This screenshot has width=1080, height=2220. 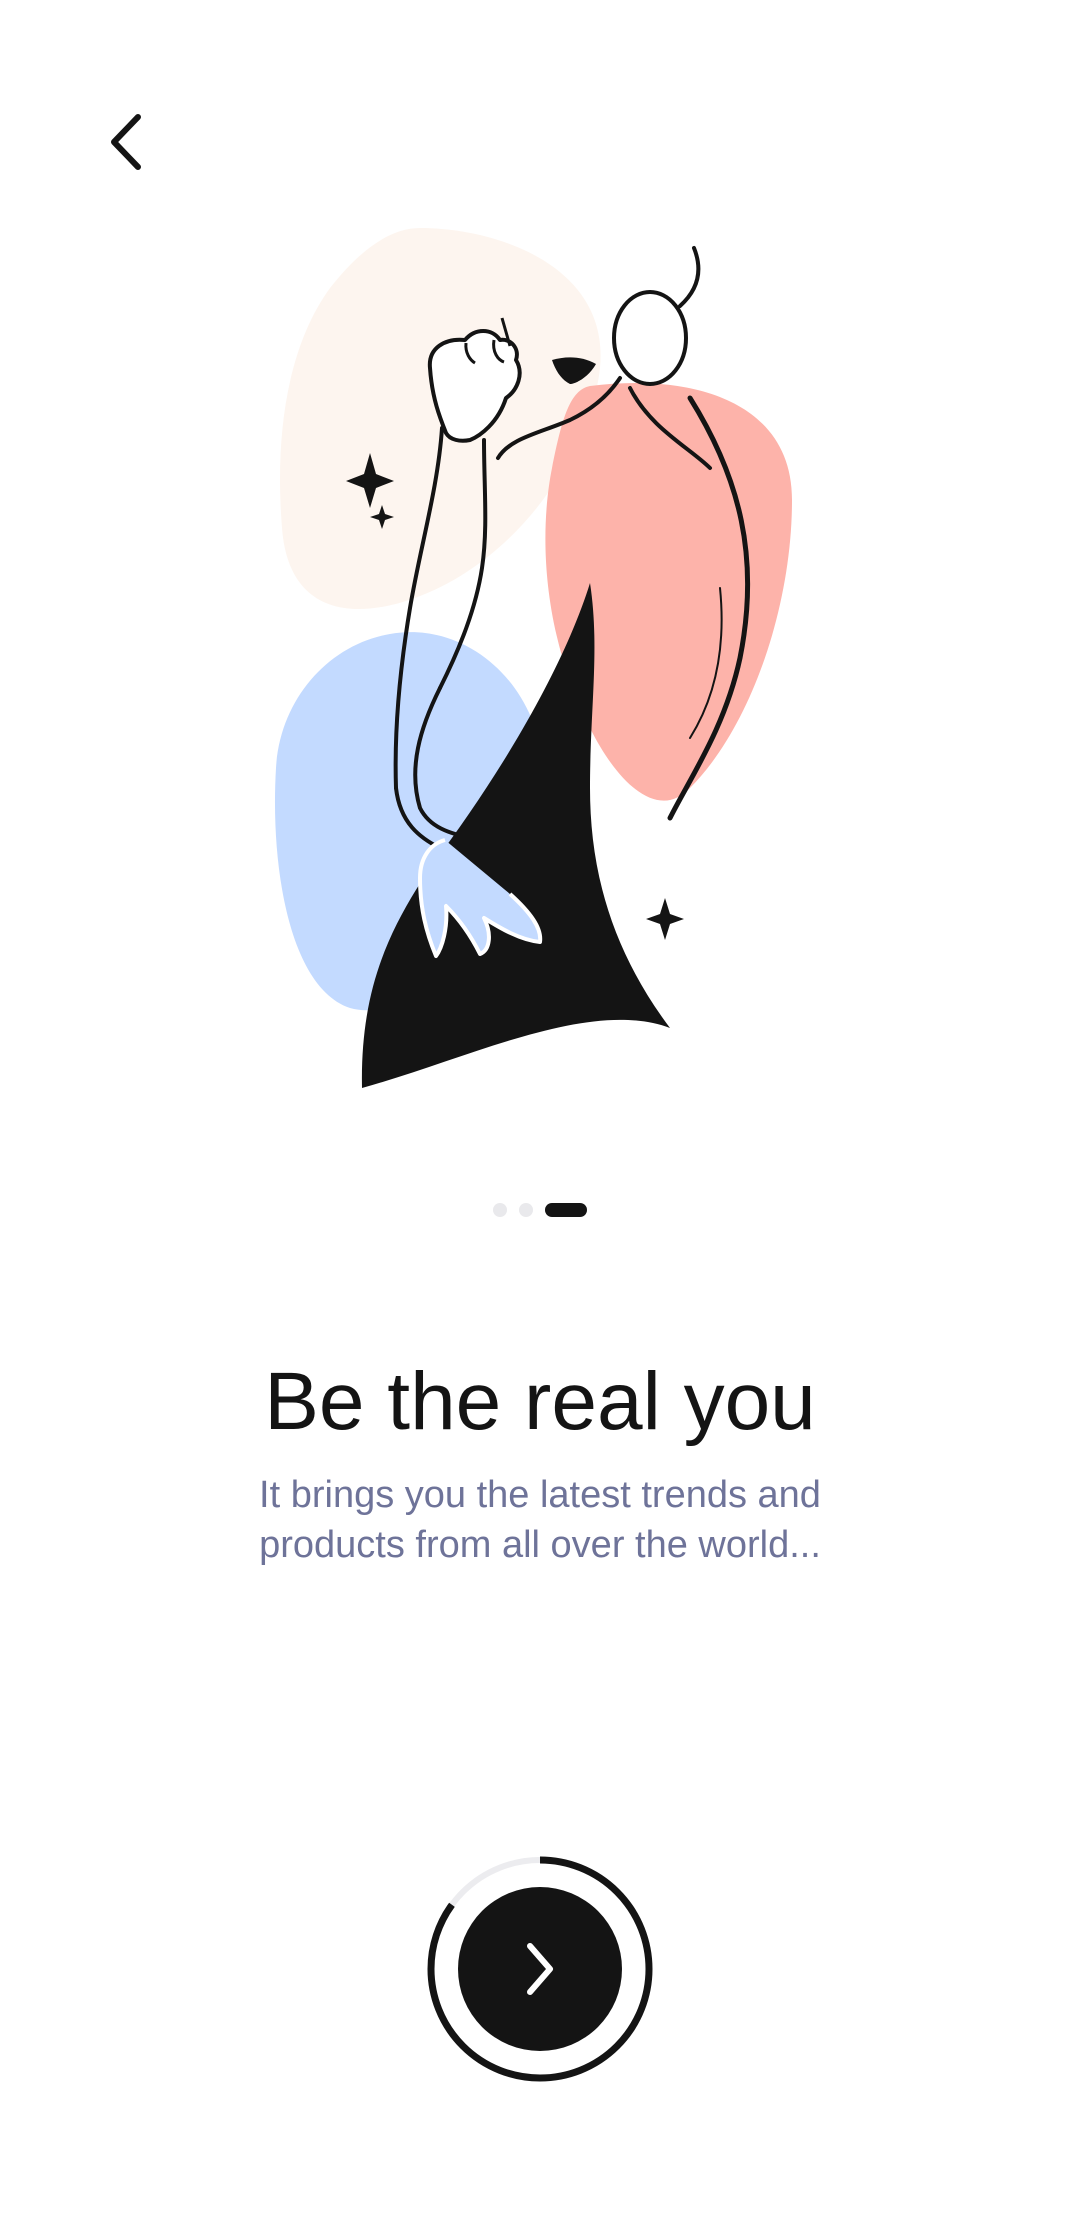 I want to click on next-button, so click(x=540, y=1969).